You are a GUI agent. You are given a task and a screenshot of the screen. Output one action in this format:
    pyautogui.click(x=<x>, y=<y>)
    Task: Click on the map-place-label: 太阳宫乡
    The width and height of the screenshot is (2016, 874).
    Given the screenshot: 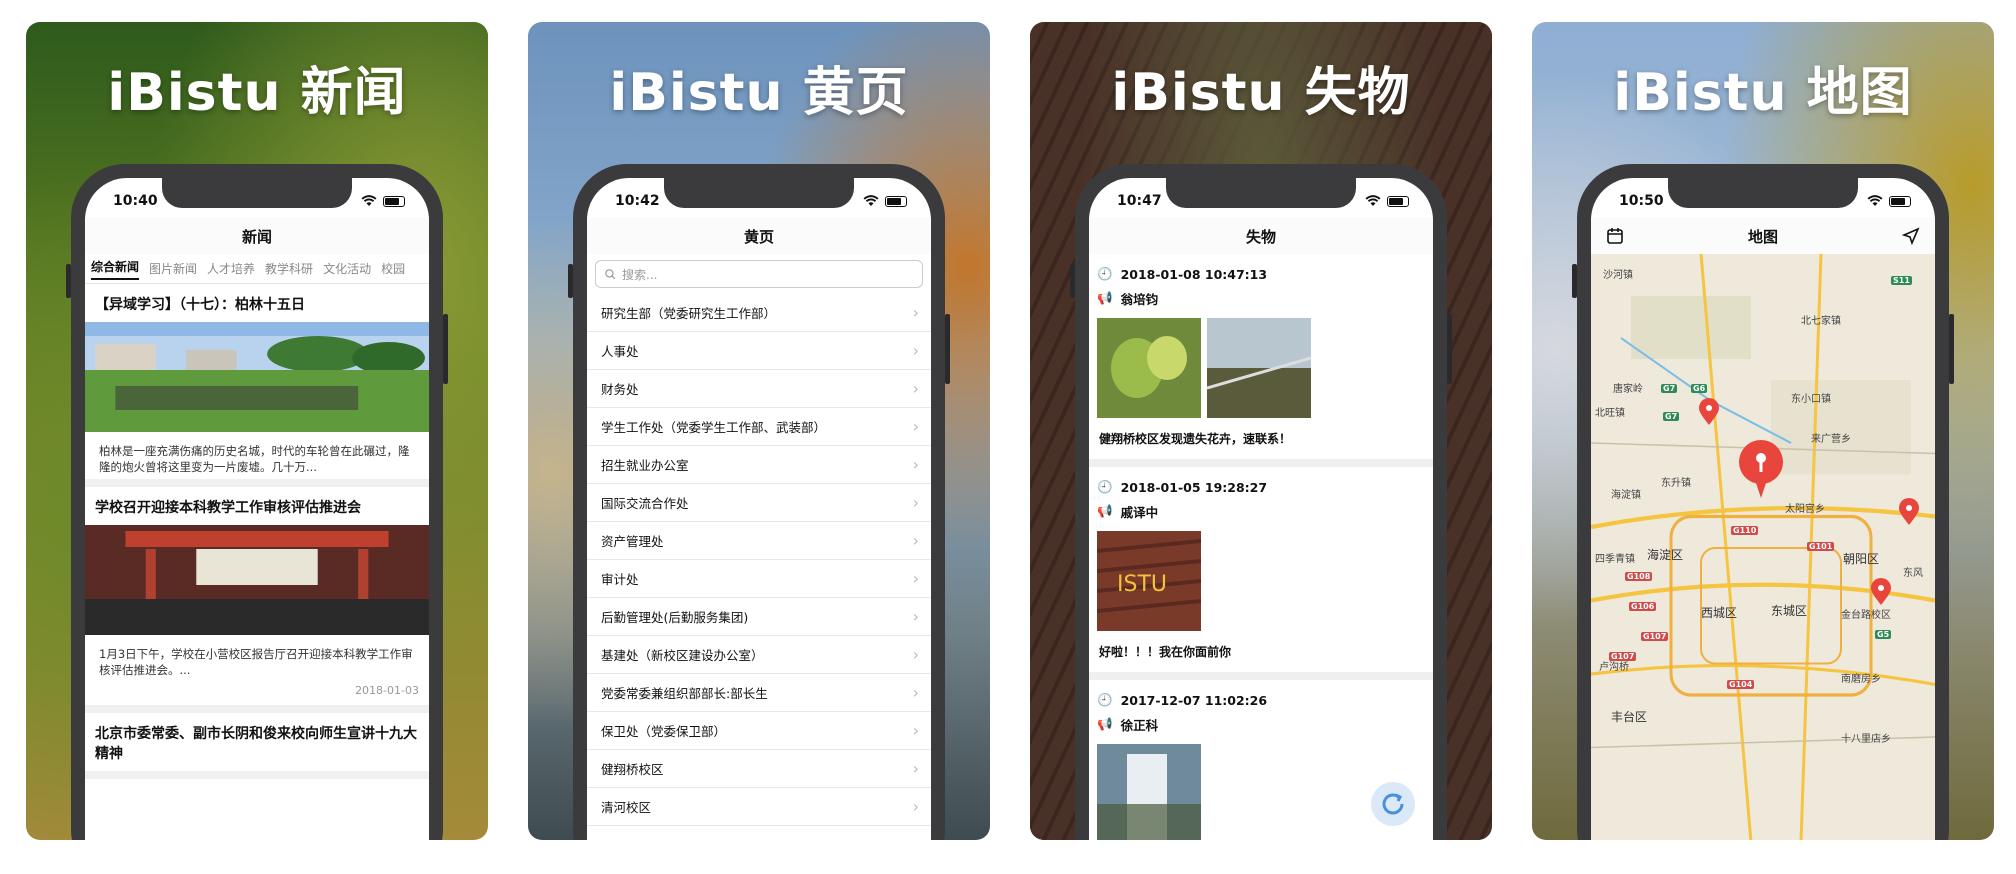 What is the action you would take?
    pyautogui.click(x=1805, y=509)
    